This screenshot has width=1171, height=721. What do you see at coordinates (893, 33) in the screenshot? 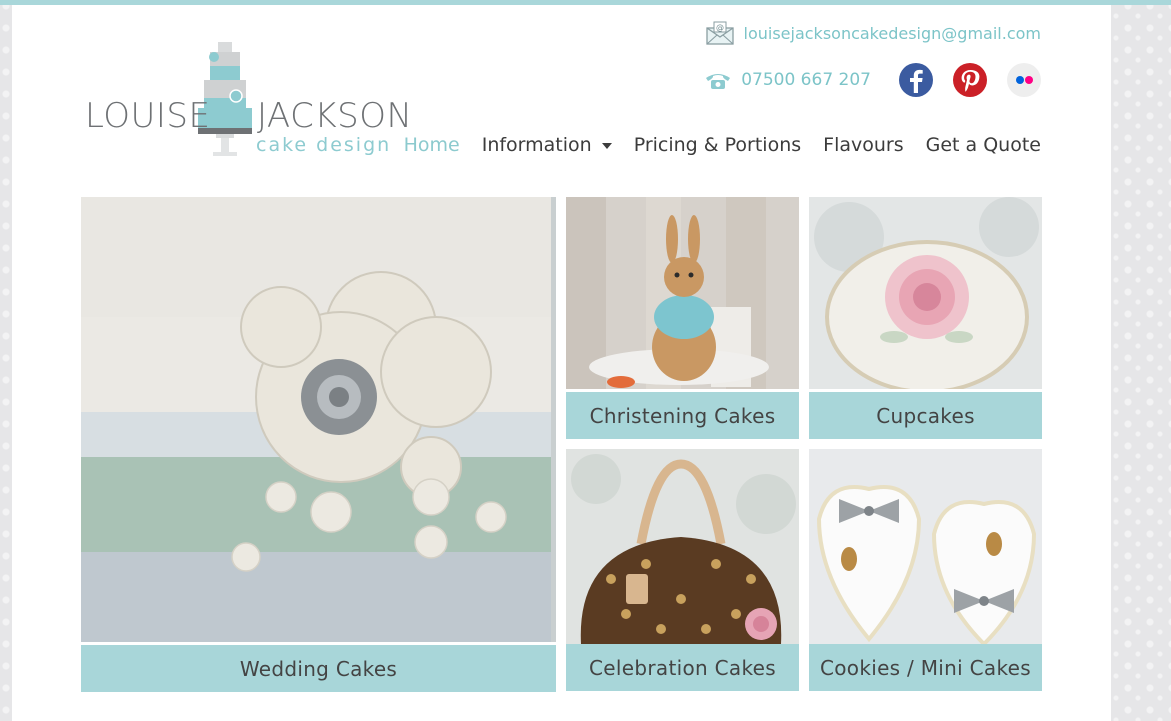
I see `email-link: louisejacksoncakedesign@gmail.com` at bounding box center [893, 33].